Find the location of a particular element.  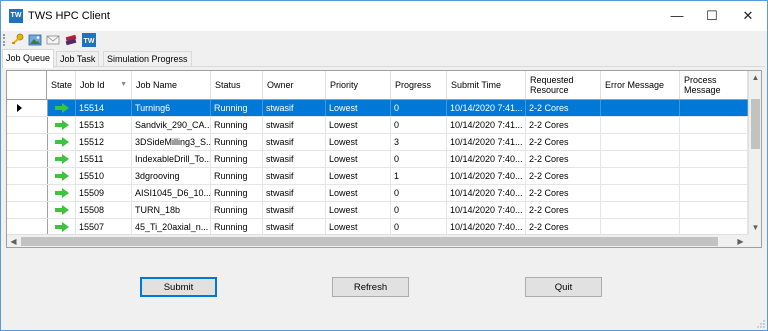

cell-job-id: 15509 is located at coordinates (104, 193).